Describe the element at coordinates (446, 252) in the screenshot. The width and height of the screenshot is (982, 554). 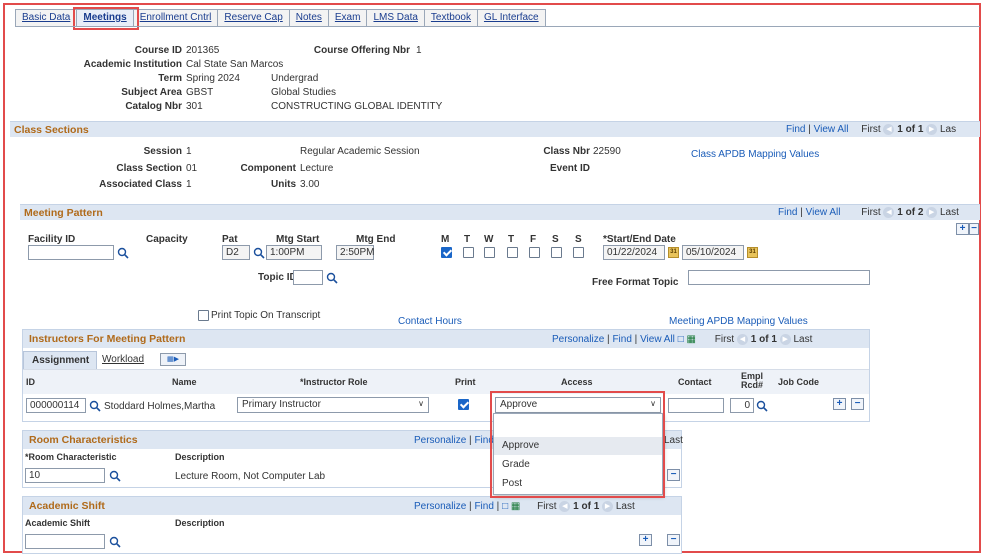
I see `day-monday-checkbox` at that location.